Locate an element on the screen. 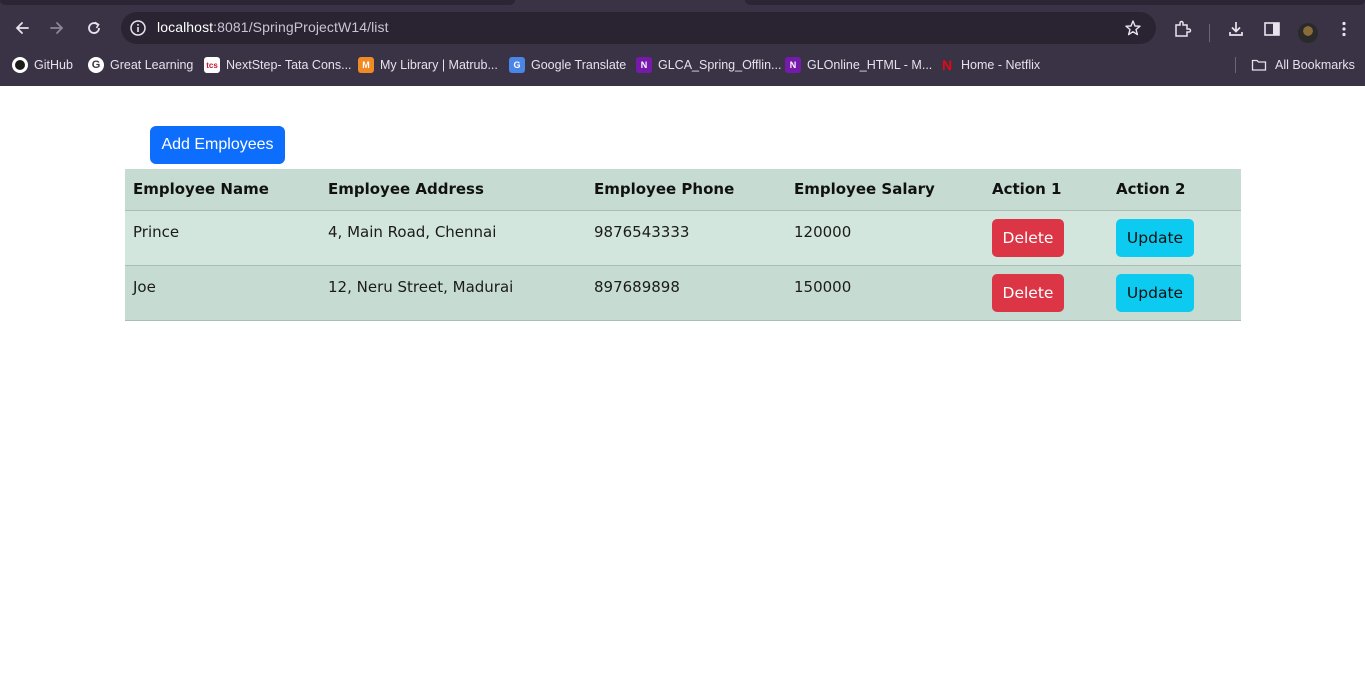  extensions-button is located at coordinates (1182, 29).